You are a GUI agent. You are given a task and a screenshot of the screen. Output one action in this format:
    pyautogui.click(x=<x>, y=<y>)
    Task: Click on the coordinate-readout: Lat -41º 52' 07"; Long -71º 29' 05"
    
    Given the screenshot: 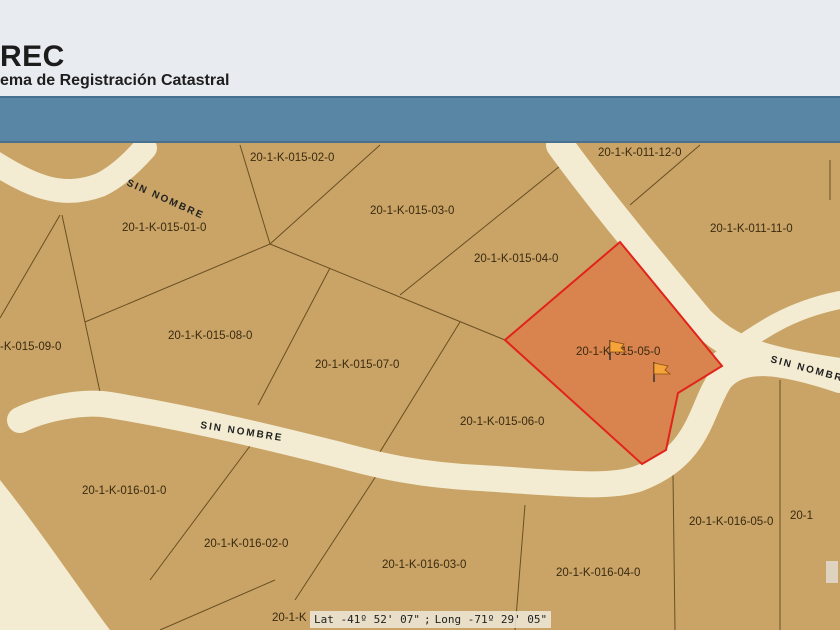 What is the action you would take?
    pyautogui.click(x=431, y=619)
    